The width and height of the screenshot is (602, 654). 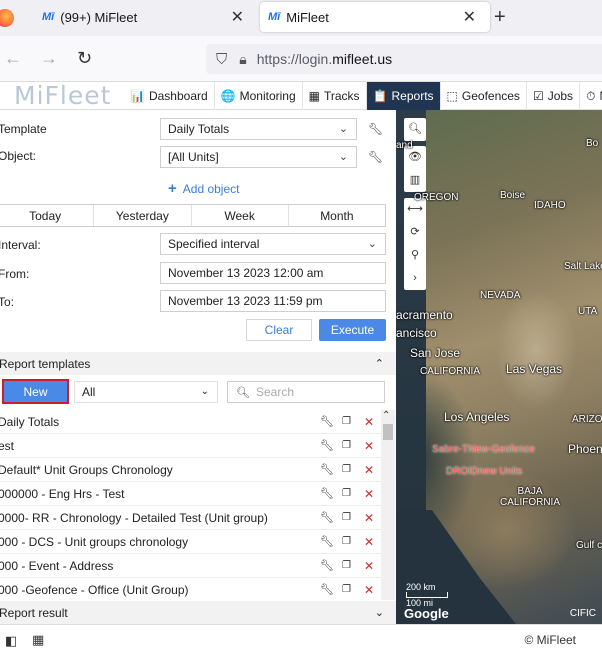 What do you see at coordinates (190, 422) in the screenshot?
I see `list-item: Daily Totals 🔧︎ ❐ ✕` at bounding box center [190, 422].